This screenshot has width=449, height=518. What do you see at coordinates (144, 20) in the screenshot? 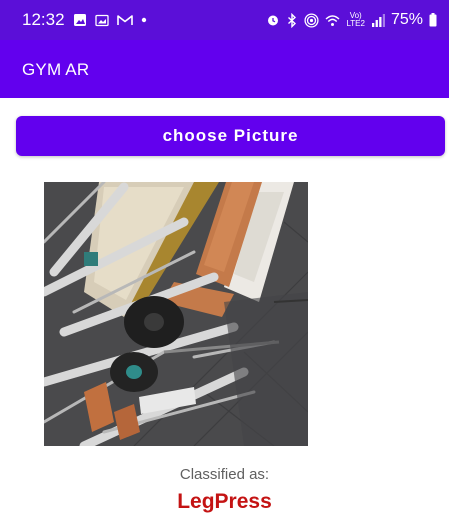
I see `dot-icon` at bounding box center [144, 20].